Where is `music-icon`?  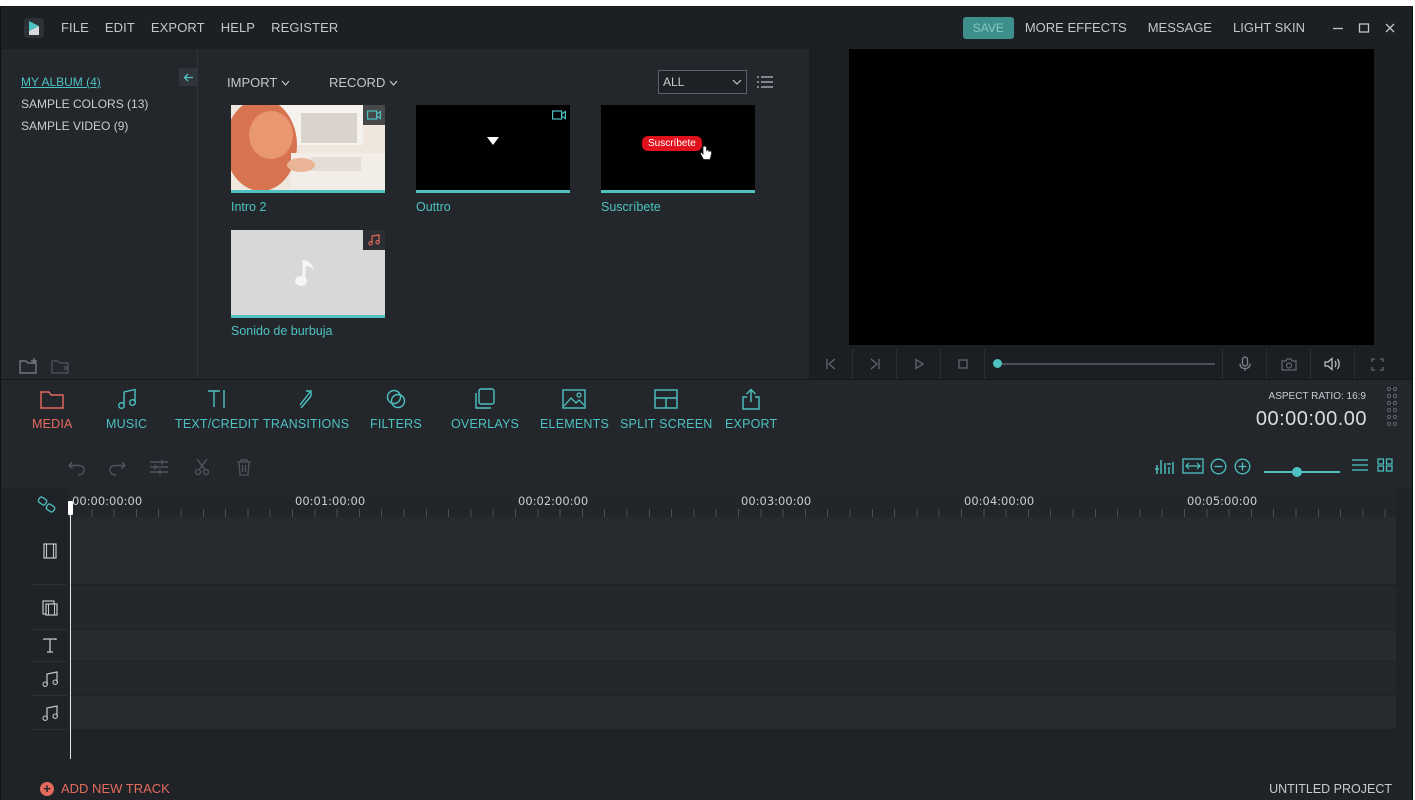 music-icon is located at coordinates (126, 398).